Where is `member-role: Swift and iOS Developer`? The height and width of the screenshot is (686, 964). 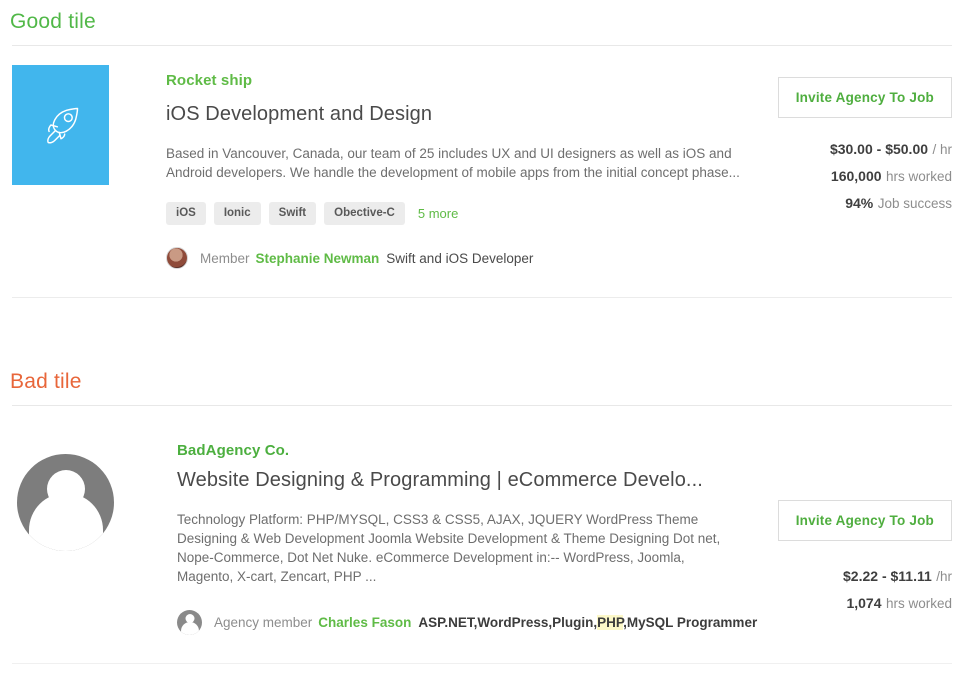 member-role: Swift and iOS Developer is located at coordinates (460, 258).